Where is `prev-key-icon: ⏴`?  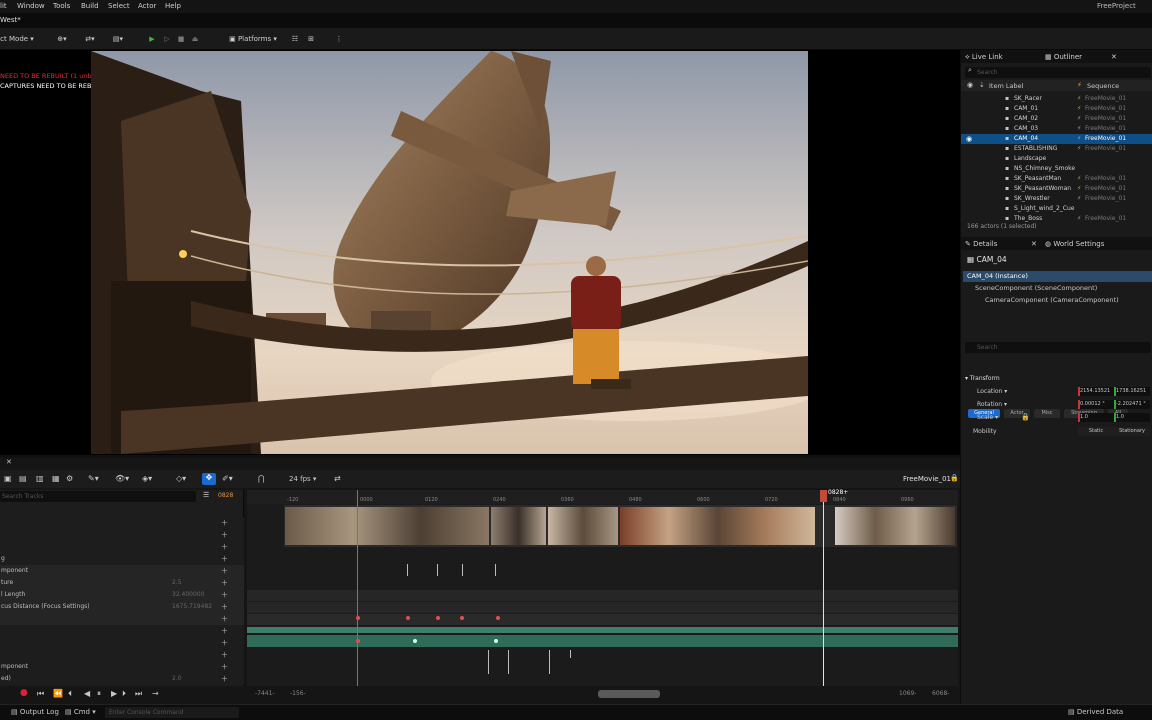
prev-key-icon: ⏴ is located at coordinates (70, 694).